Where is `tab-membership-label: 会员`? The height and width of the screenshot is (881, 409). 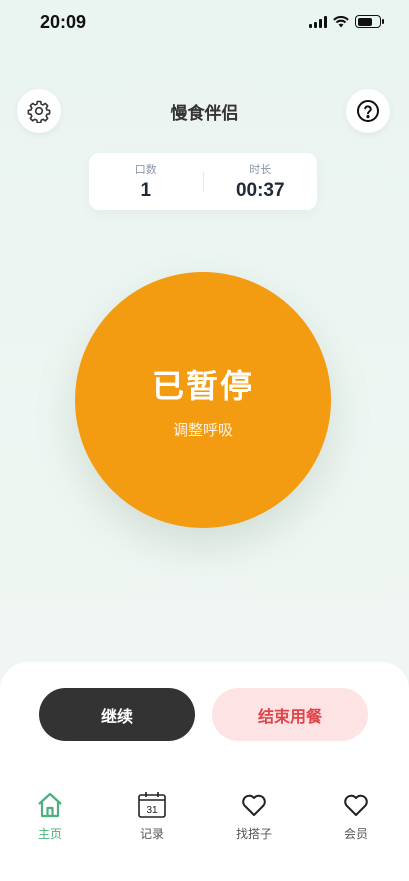 tab-membership-label: 会员 is located at coordinates (355, 834).